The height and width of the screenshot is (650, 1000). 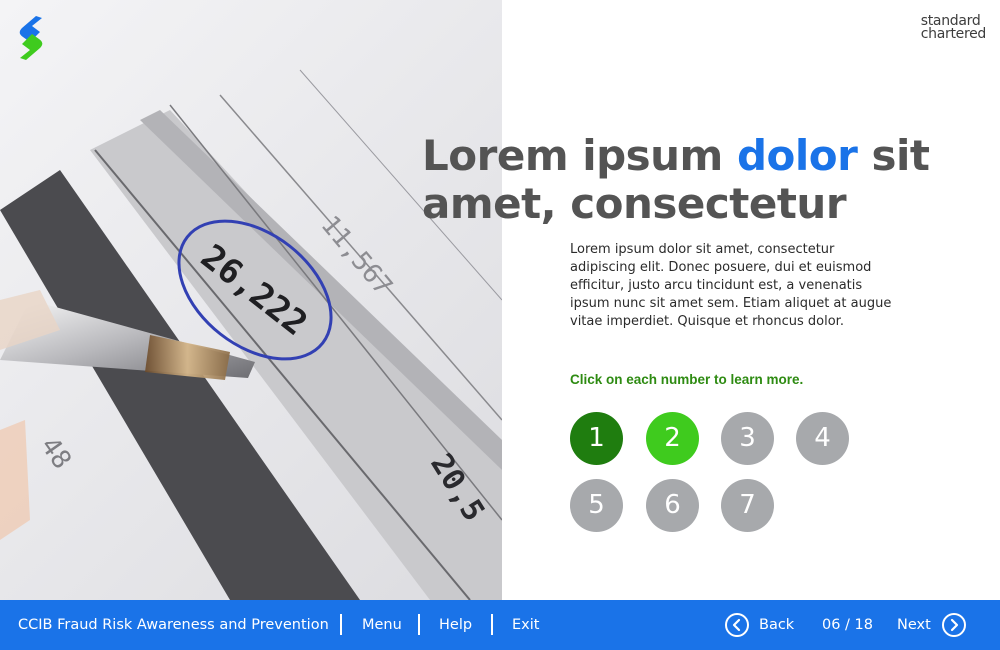 What do you see at coordinates (822, 438) in the screenshot?
I see `number-button-4: 4` at bounding box center [822, 438].